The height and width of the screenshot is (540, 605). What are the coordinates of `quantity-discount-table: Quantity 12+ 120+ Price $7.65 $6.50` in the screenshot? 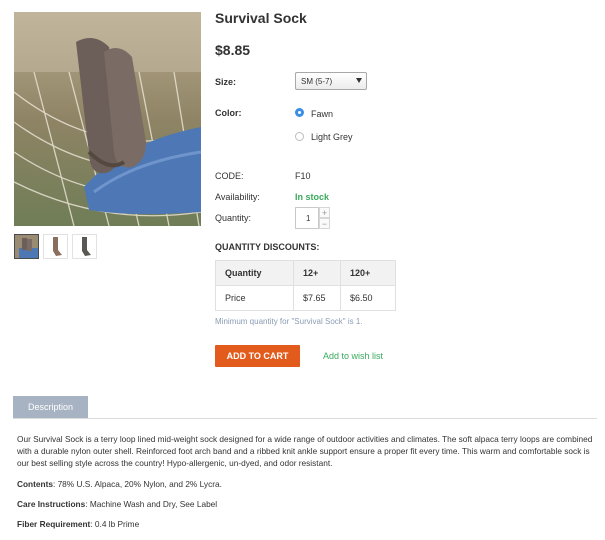 It's located at (305, 285).